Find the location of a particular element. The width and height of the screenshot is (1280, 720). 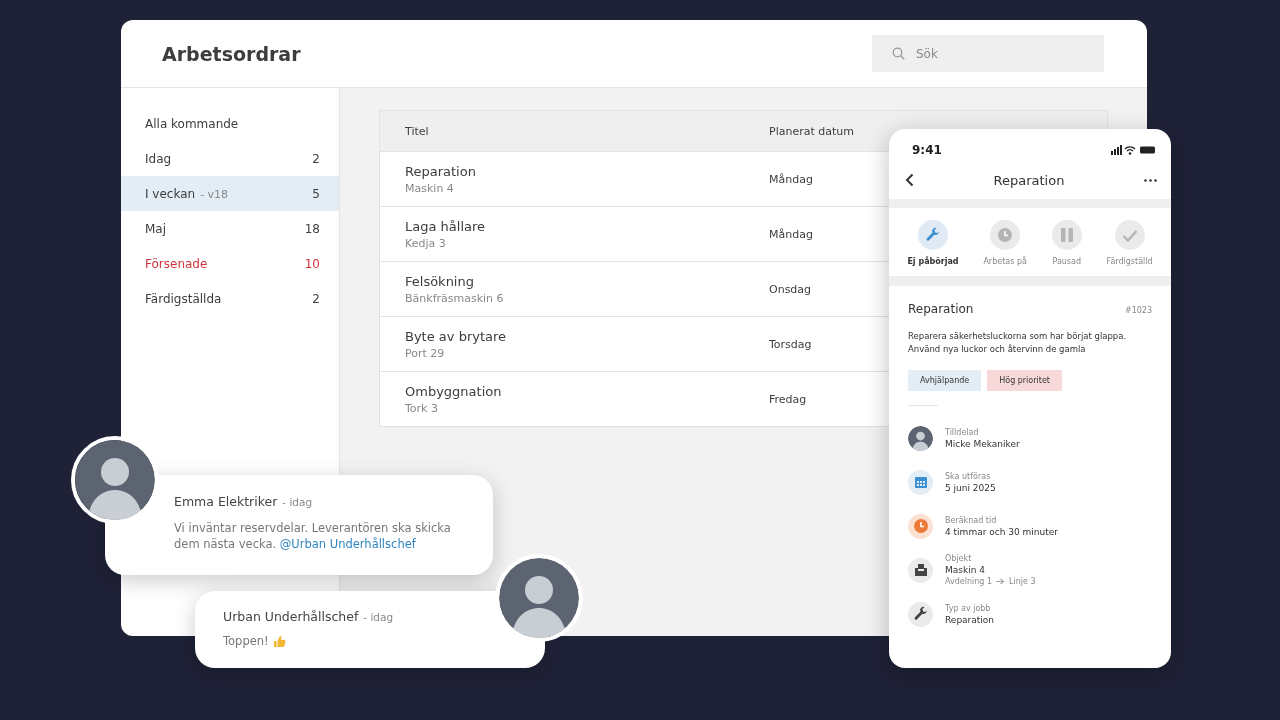

check-icon is located at coordinates (1129, 235).